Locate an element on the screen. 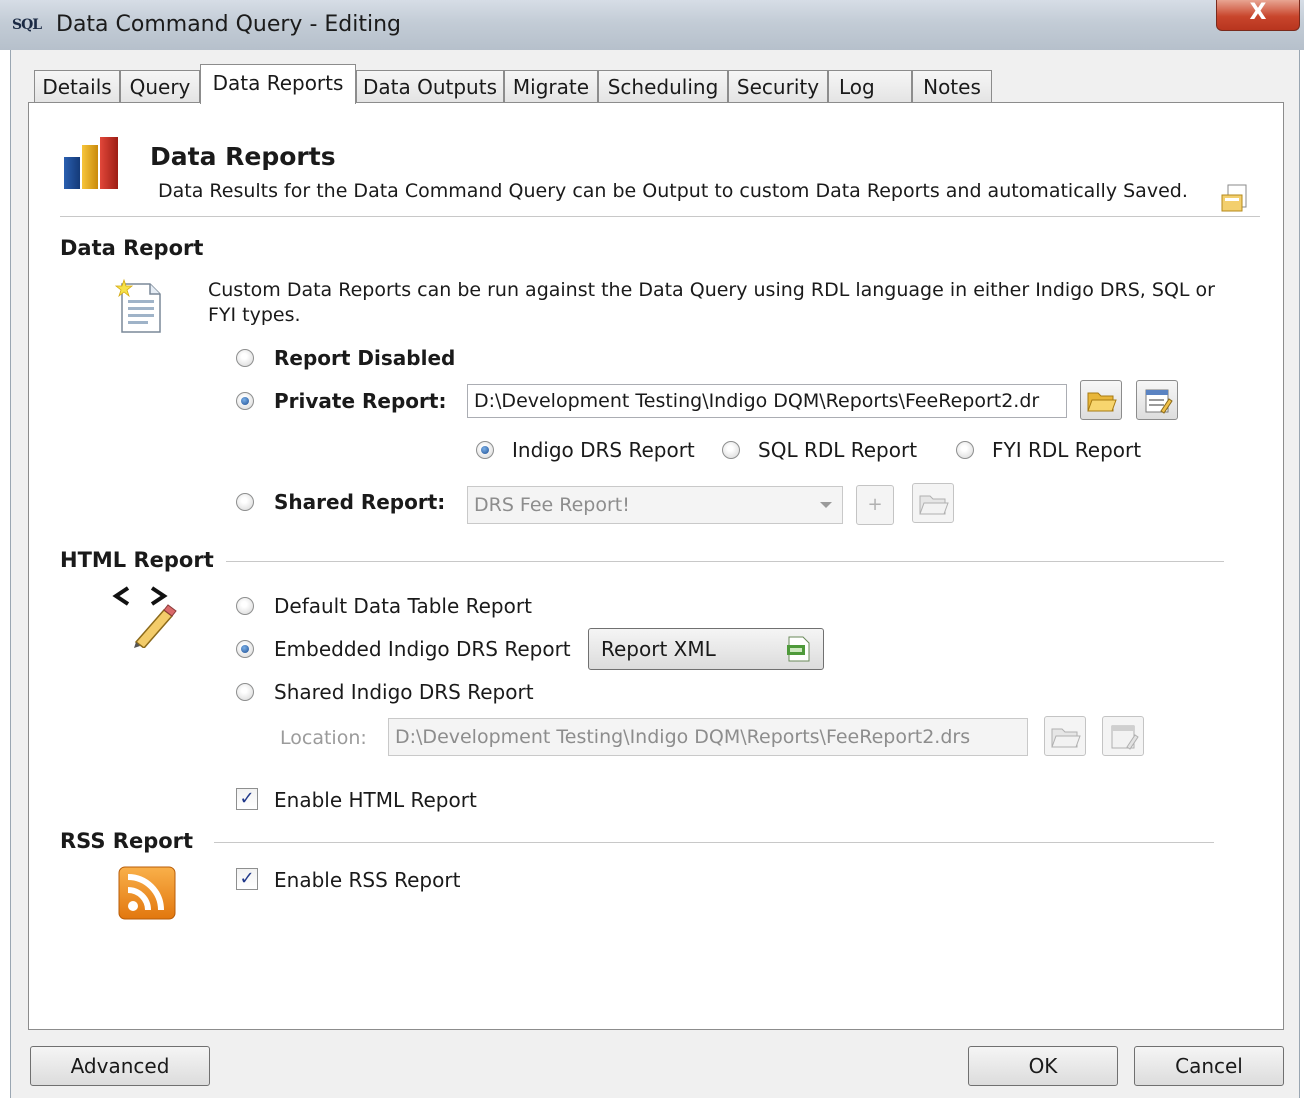 The height and width of the screenshot is (1100, 1304). shared-report-radio is located at coordinates (245, 502).